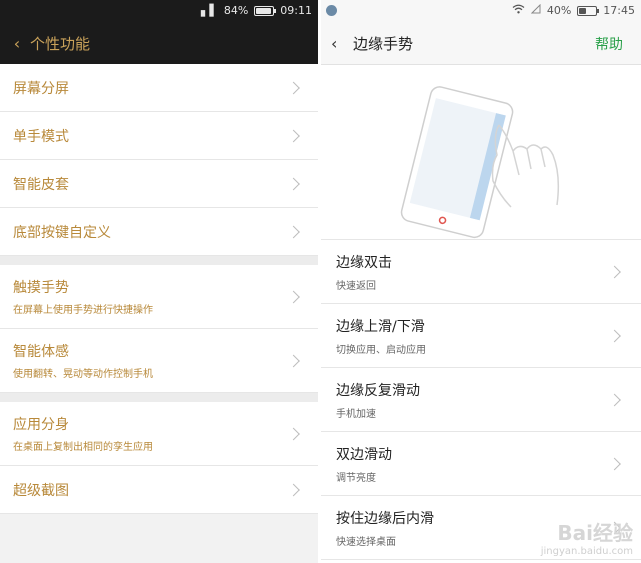 The width and height of the screenshot is (641, 563). What do you see at coordinates (159, 43) in the screenshot?
I see `app-bar: ‹ 个性功能` at bounding box center [159, 43].